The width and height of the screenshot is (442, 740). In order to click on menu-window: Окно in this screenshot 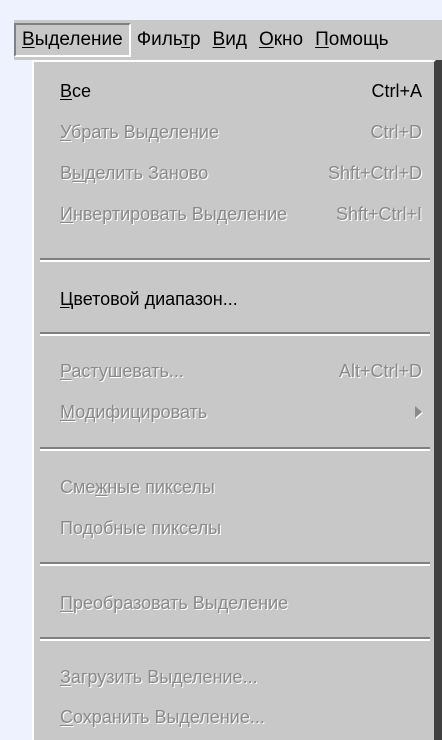, I will do `click(281, 40)`.